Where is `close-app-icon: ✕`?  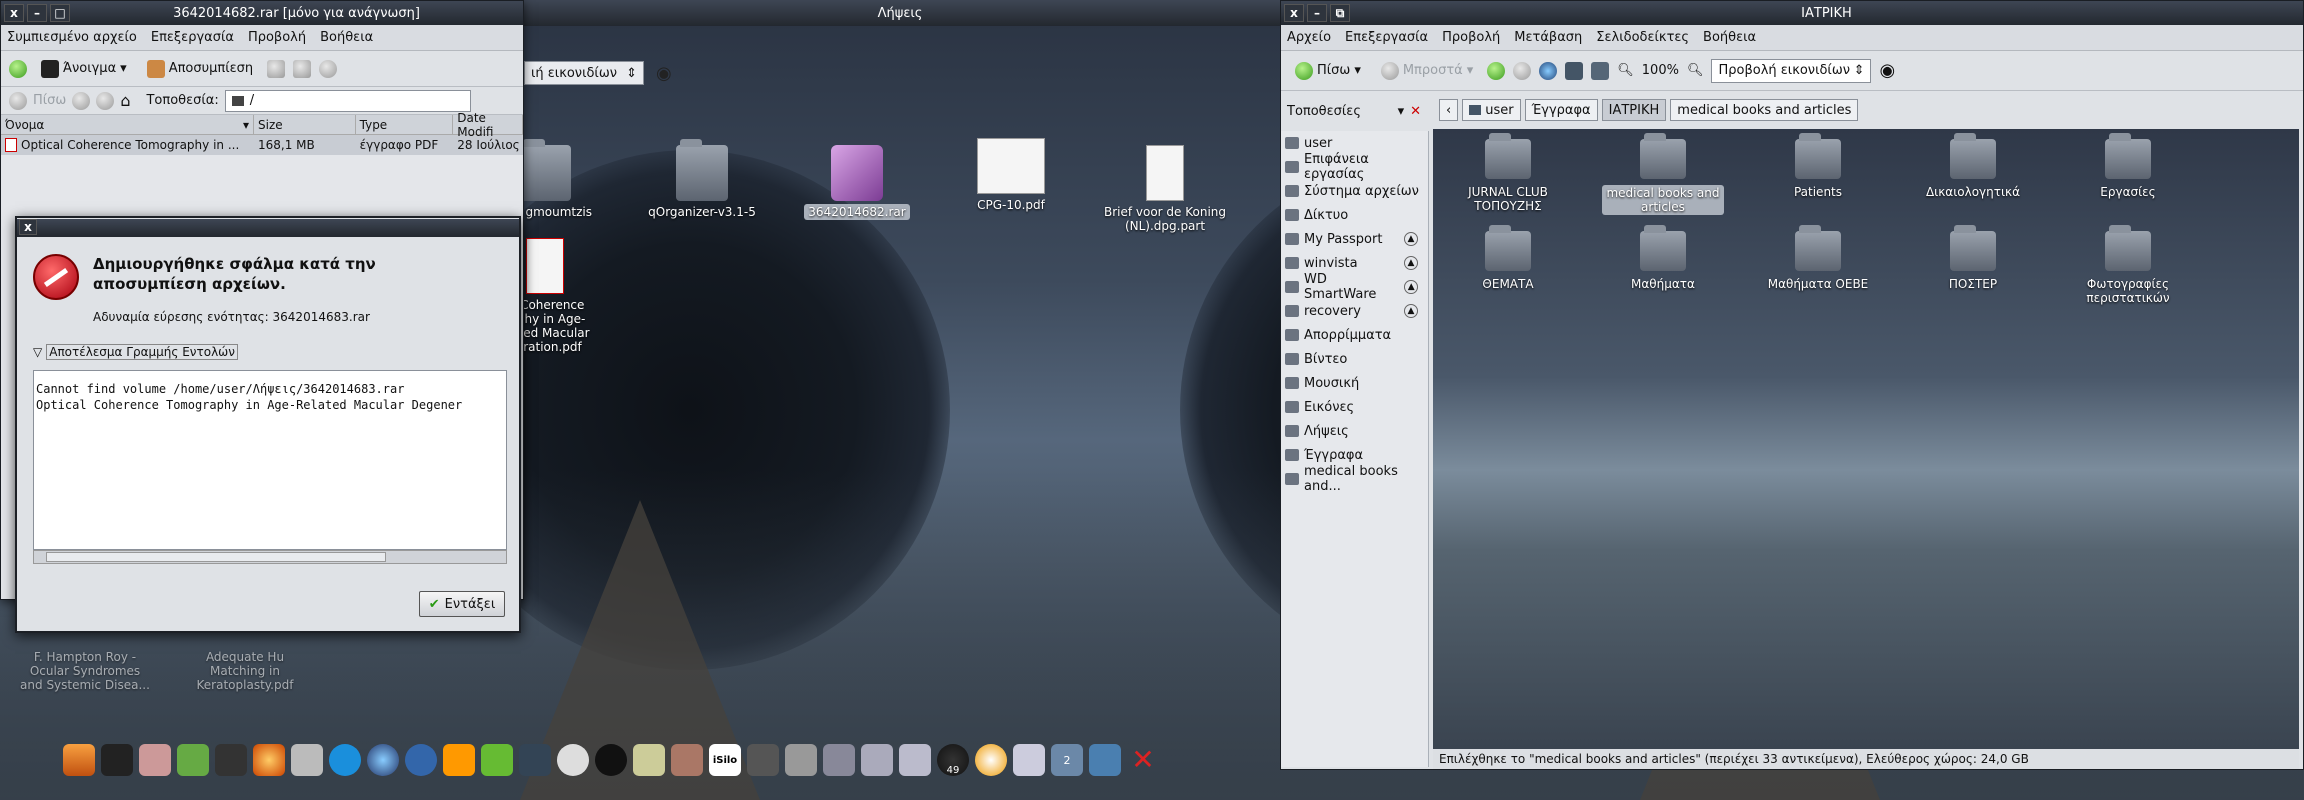 close-app-icon: ✕ is located at coordinates (1143, 760).